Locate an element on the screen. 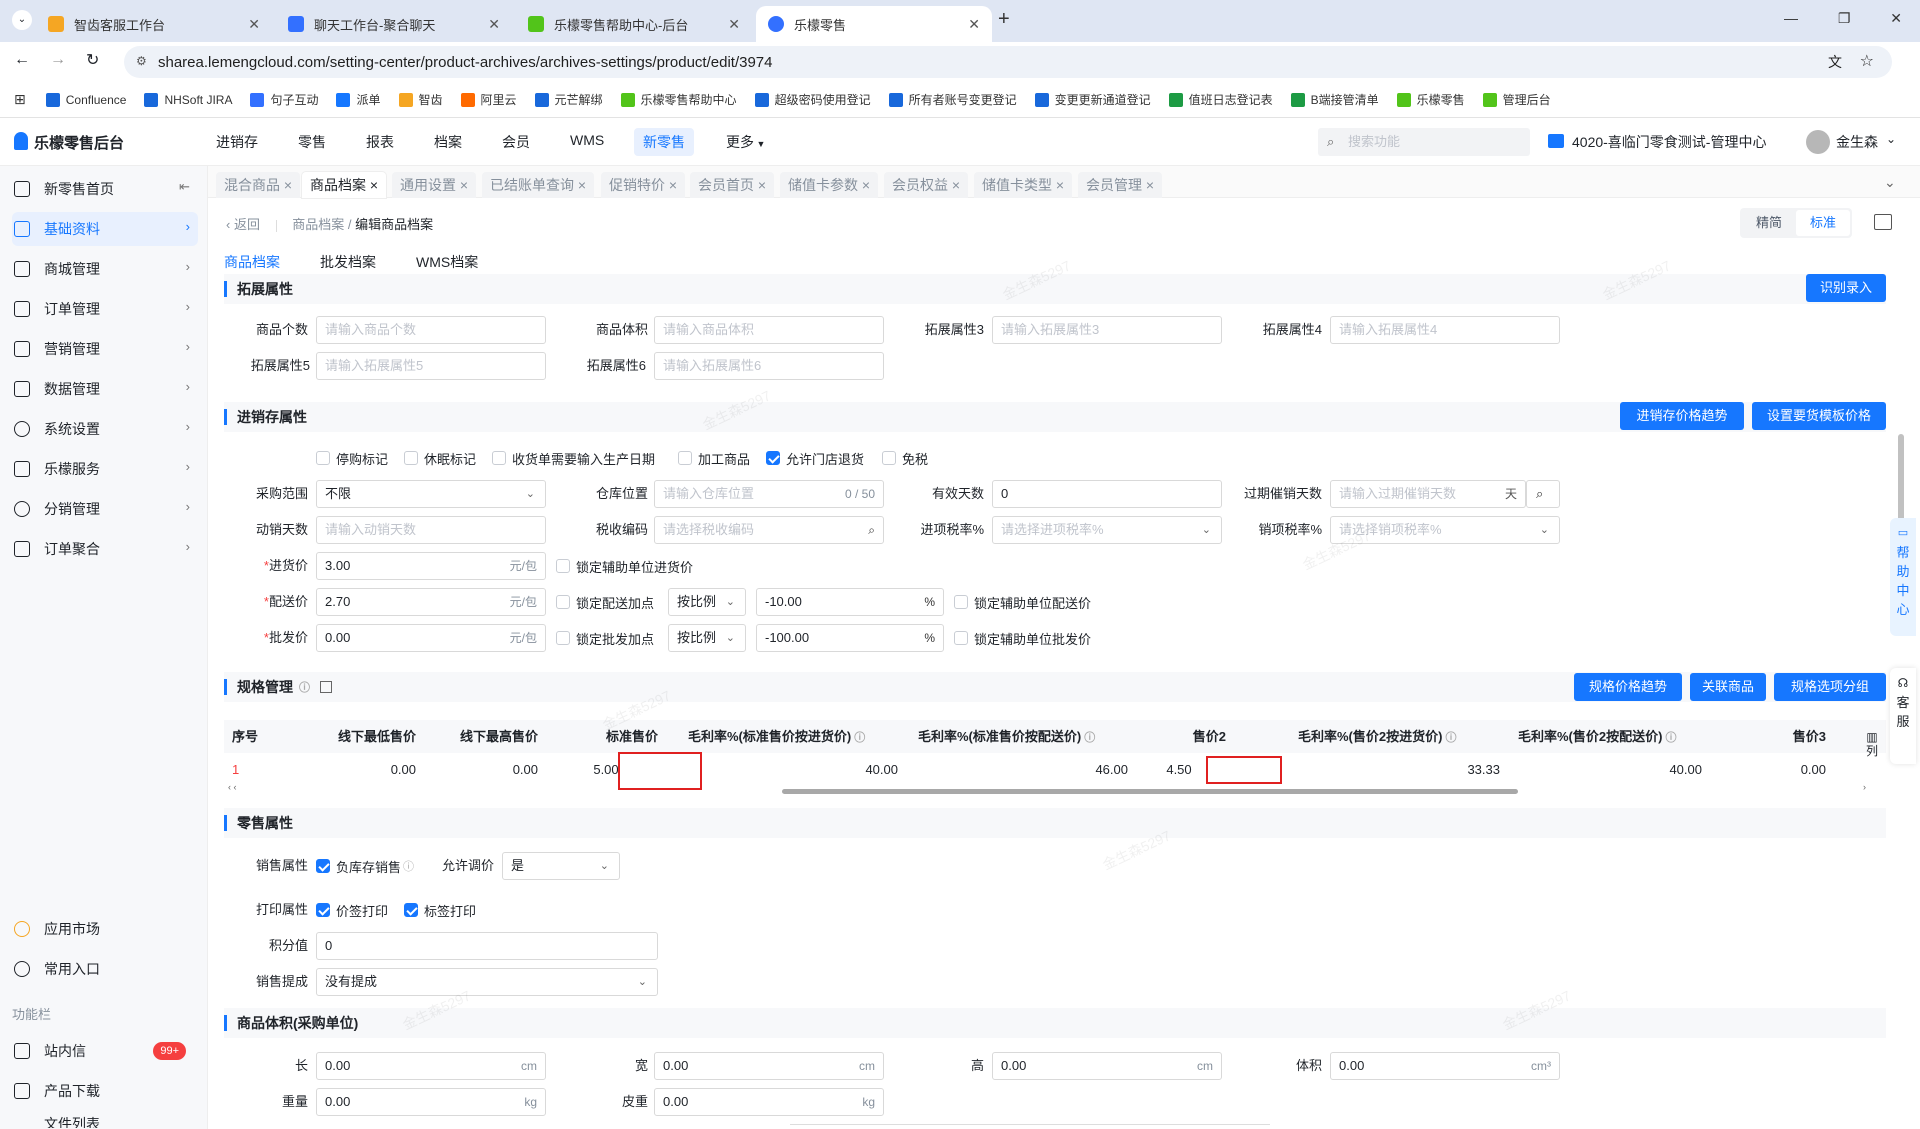  lock-whole-checkbox: 锁定辅助单位批发价 is located at coordinates (1022, 638).